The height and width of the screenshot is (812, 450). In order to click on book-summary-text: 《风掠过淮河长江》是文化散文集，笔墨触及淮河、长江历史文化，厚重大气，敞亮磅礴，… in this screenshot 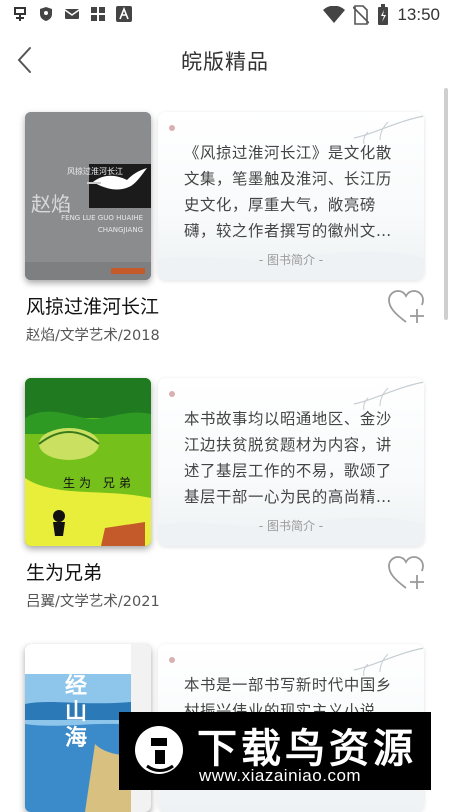, I will do `click(288, 192)`.